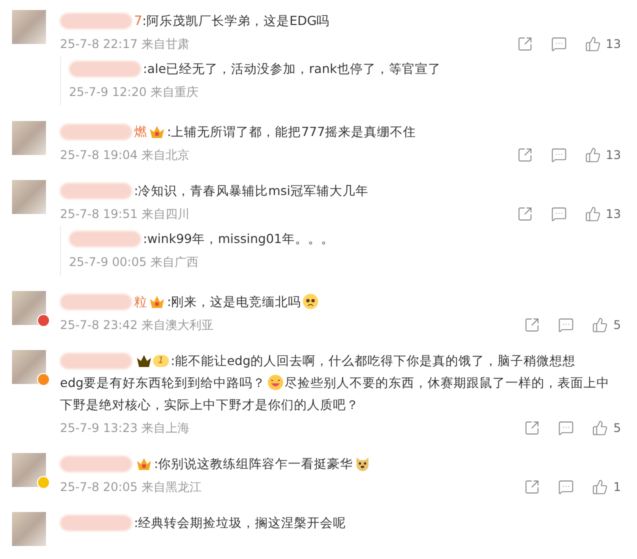  I want to click on comment-text: :上辅无所谓了都，能把777摇来是真绷不住, so click(291, 131).